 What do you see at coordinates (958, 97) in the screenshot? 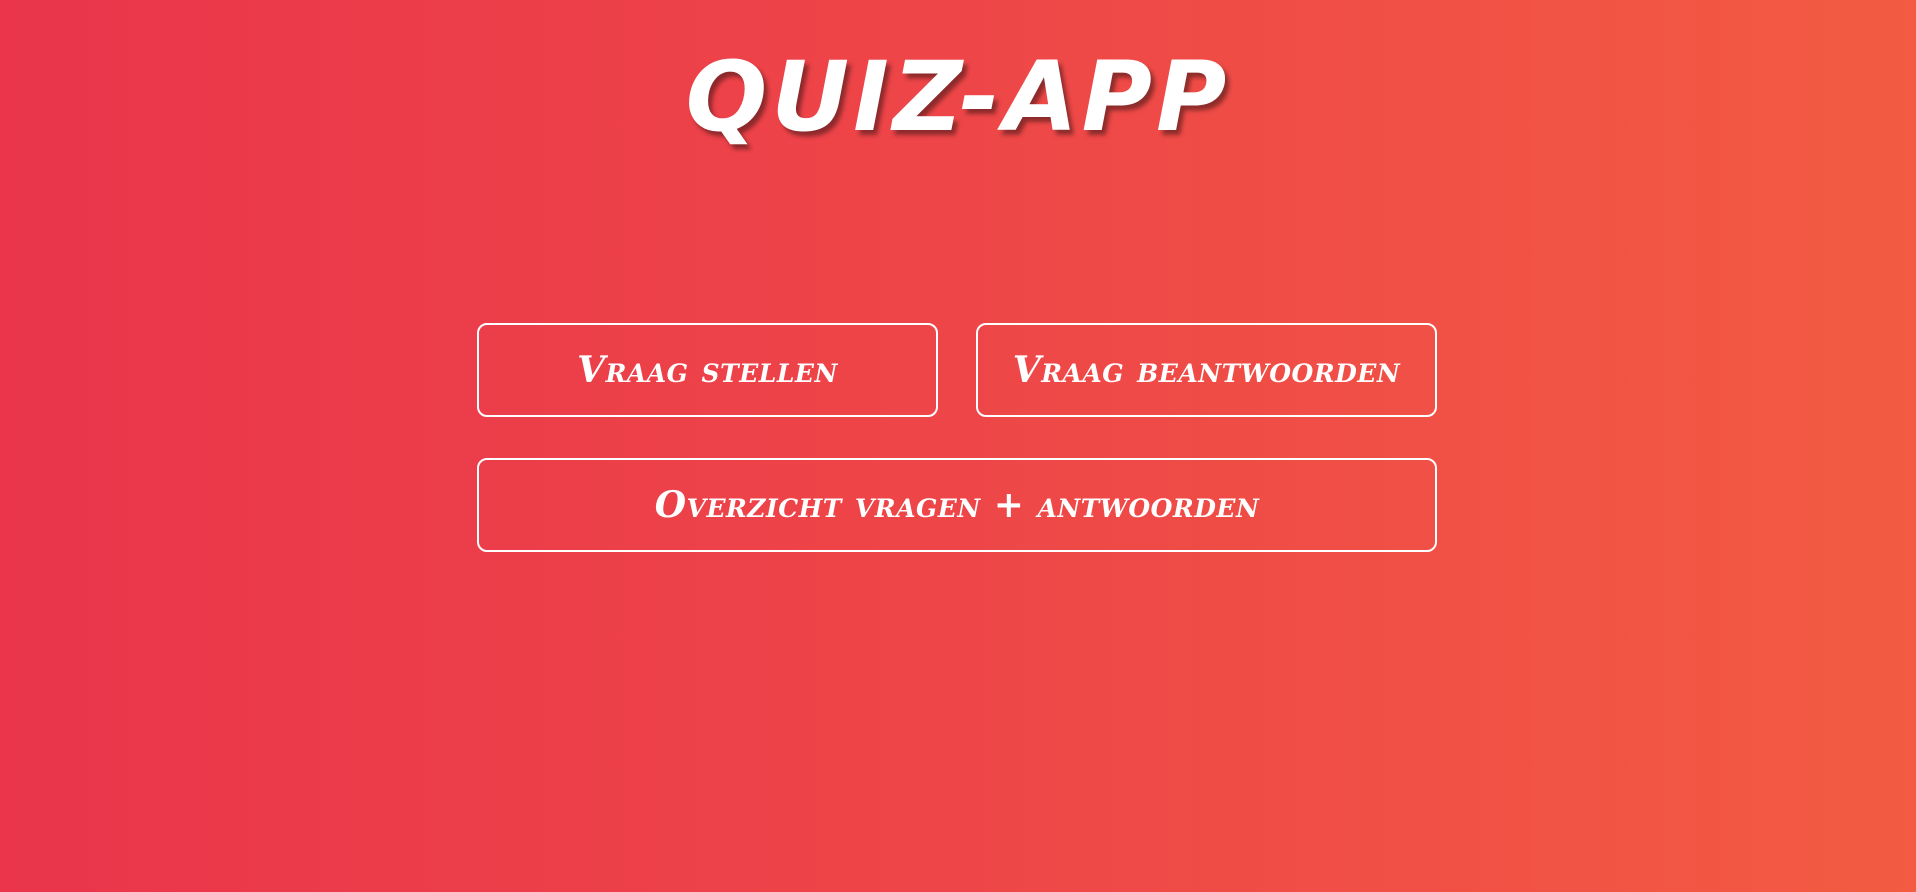
I see `page-title: QUIZ-APP` at bounding box center [958, 97].